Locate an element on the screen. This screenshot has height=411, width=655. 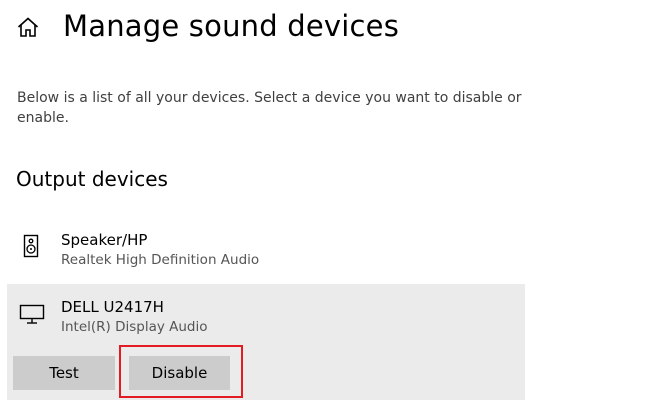
test-button: Test is located at coordinates (64, 373).